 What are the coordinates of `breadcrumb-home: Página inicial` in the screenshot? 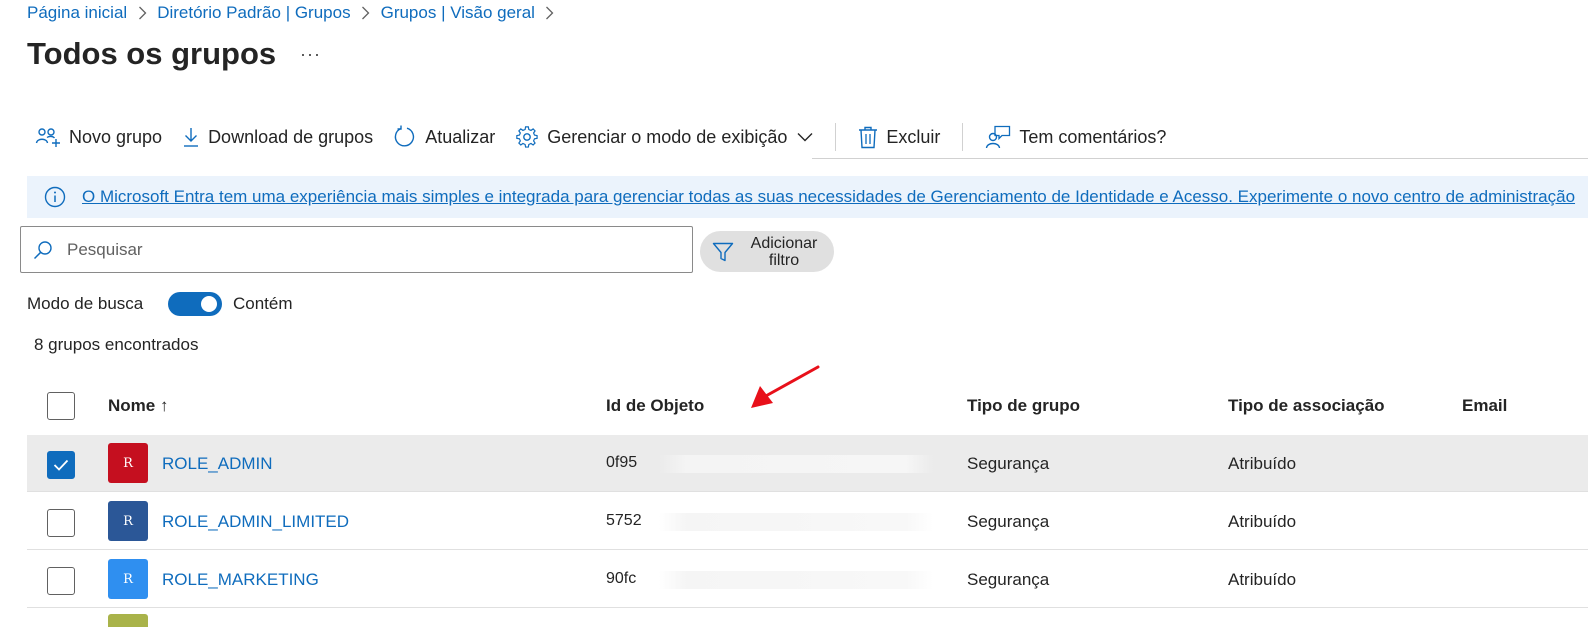 It's located at (77, 13).